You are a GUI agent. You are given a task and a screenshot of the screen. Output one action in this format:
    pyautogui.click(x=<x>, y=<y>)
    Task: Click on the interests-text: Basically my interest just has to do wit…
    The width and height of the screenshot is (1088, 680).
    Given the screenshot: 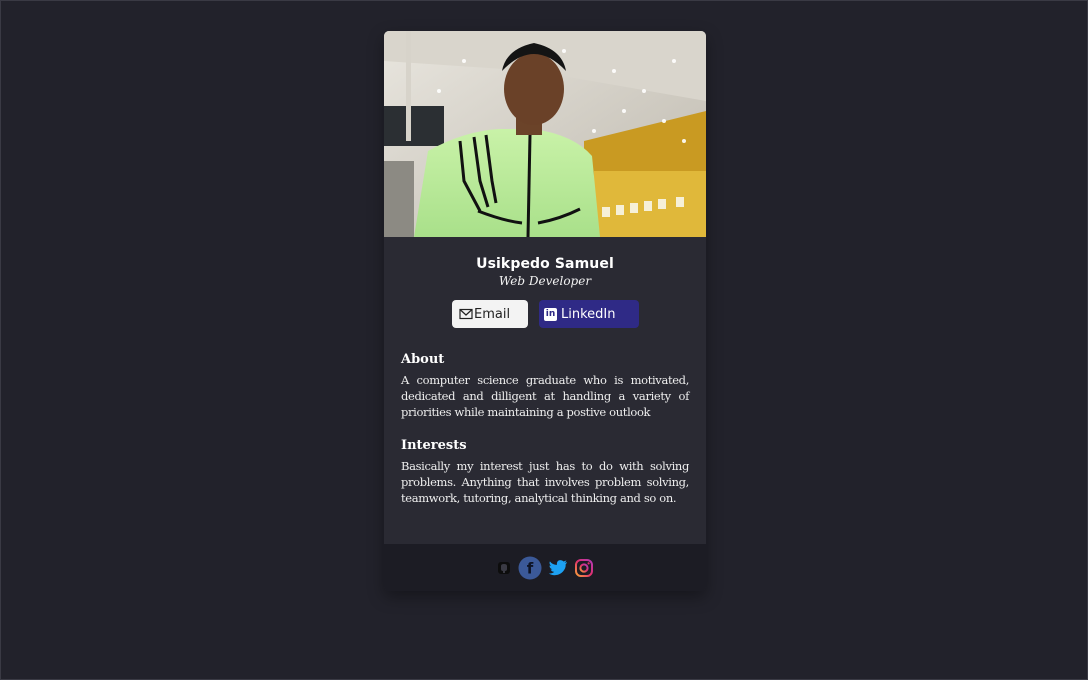 What is the action you would take?
    pyautogui.click(x=545, y=482)
    